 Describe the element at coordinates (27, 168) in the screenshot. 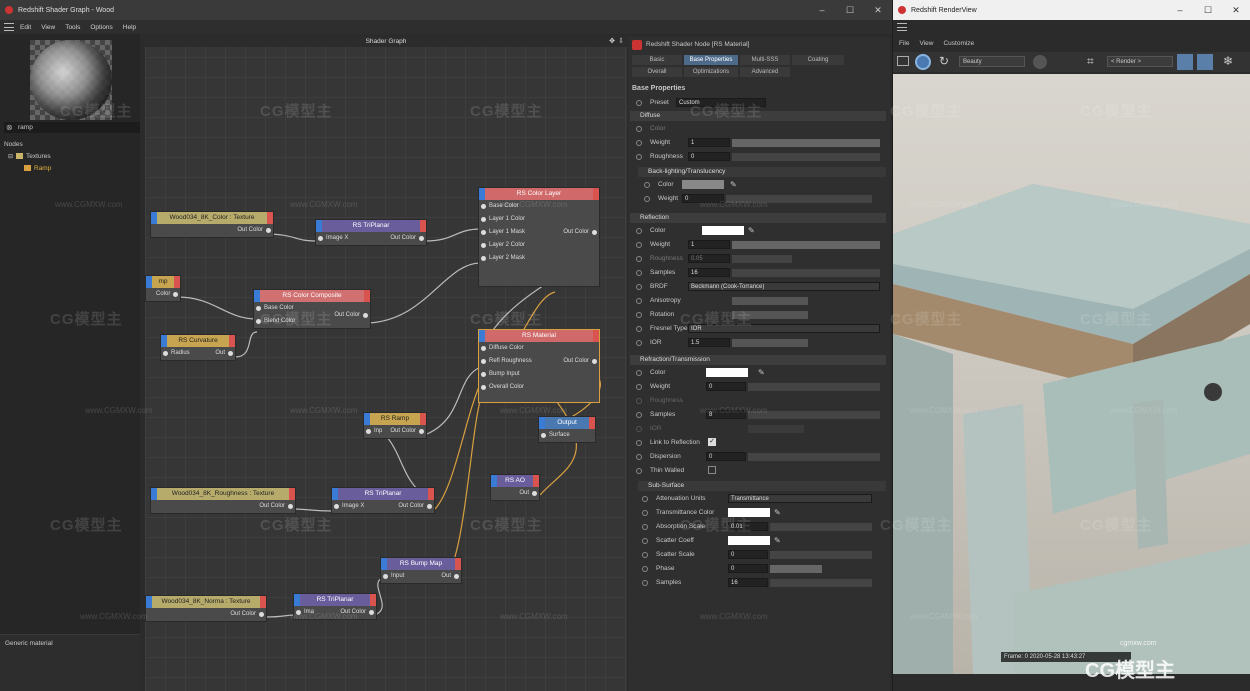

I see `node-icon` at that location.